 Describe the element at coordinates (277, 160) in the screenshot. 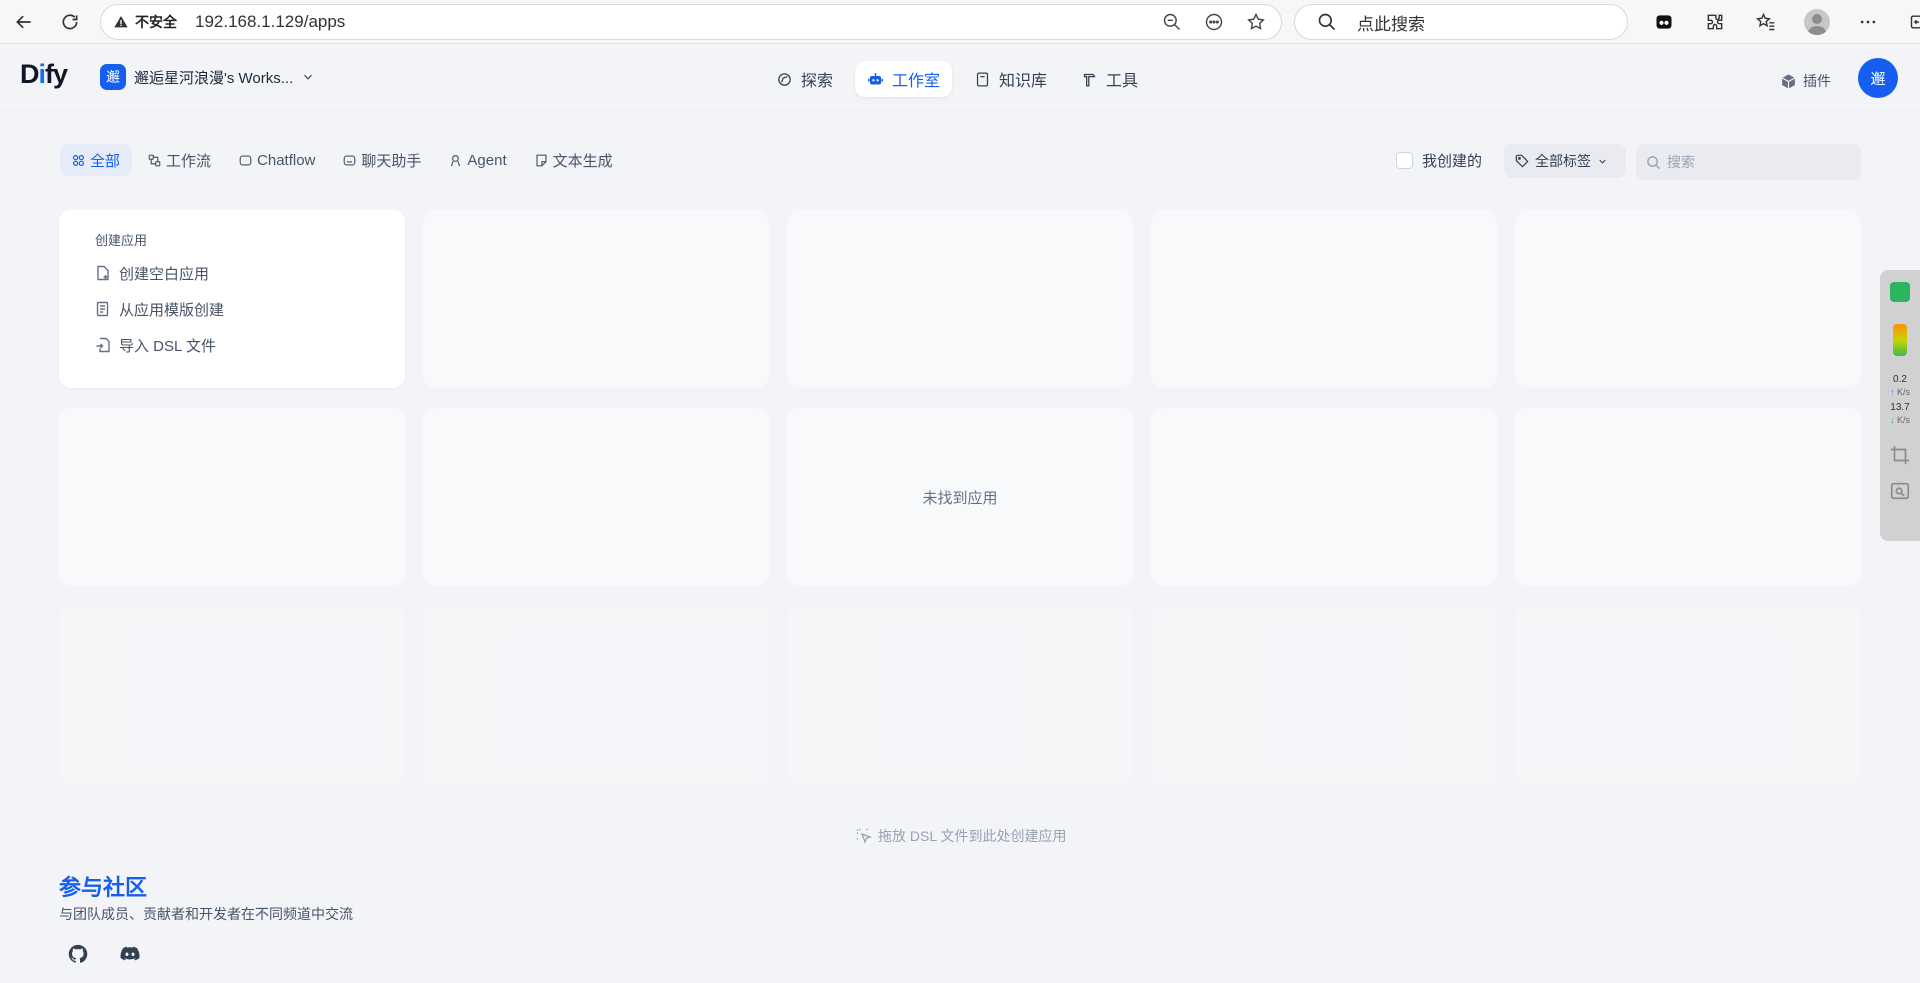

I see `tab-chatflow: Chatflow` at that location.